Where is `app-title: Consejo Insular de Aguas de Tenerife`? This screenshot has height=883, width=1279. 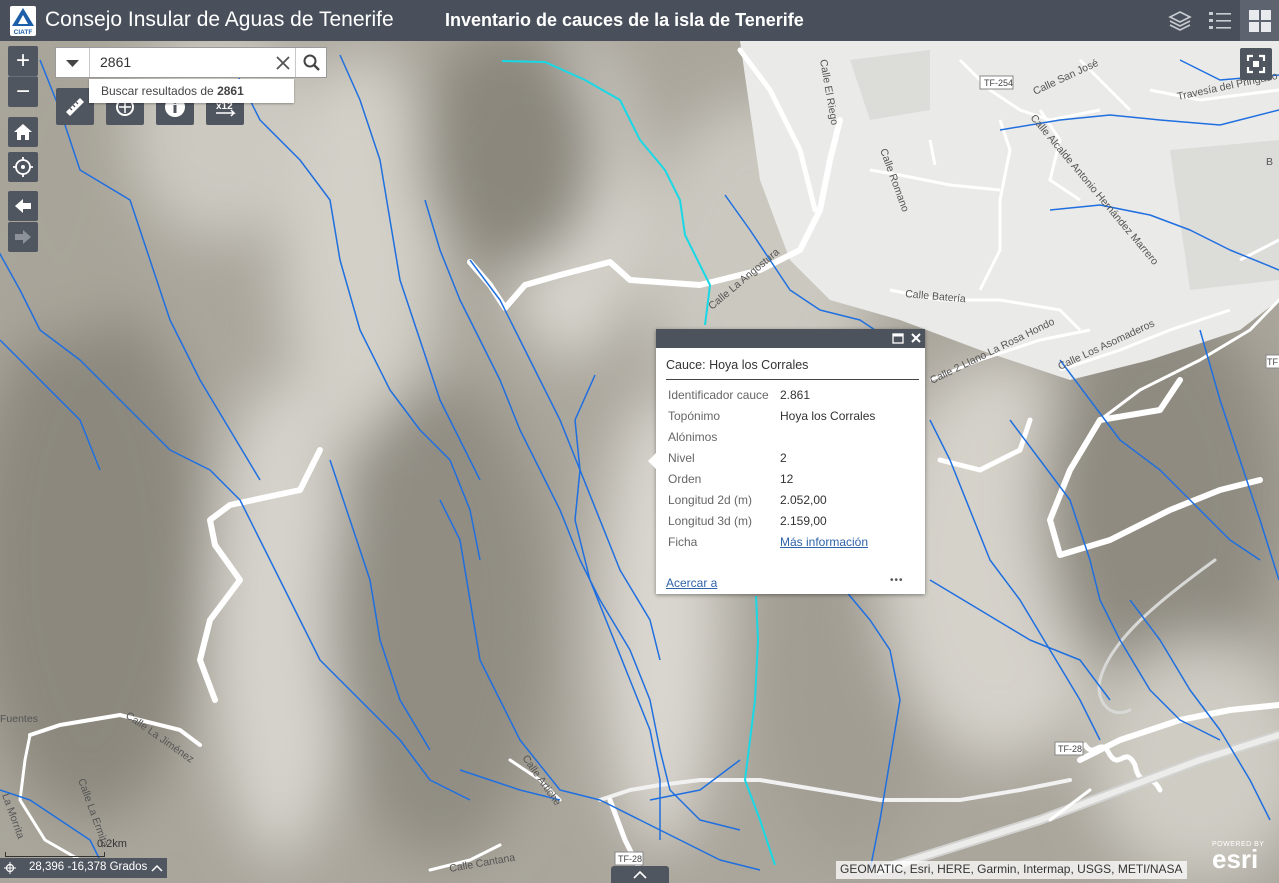 app-title: Consejo Insular de Aguas de Tenerife is located at coordinates (219, 19).